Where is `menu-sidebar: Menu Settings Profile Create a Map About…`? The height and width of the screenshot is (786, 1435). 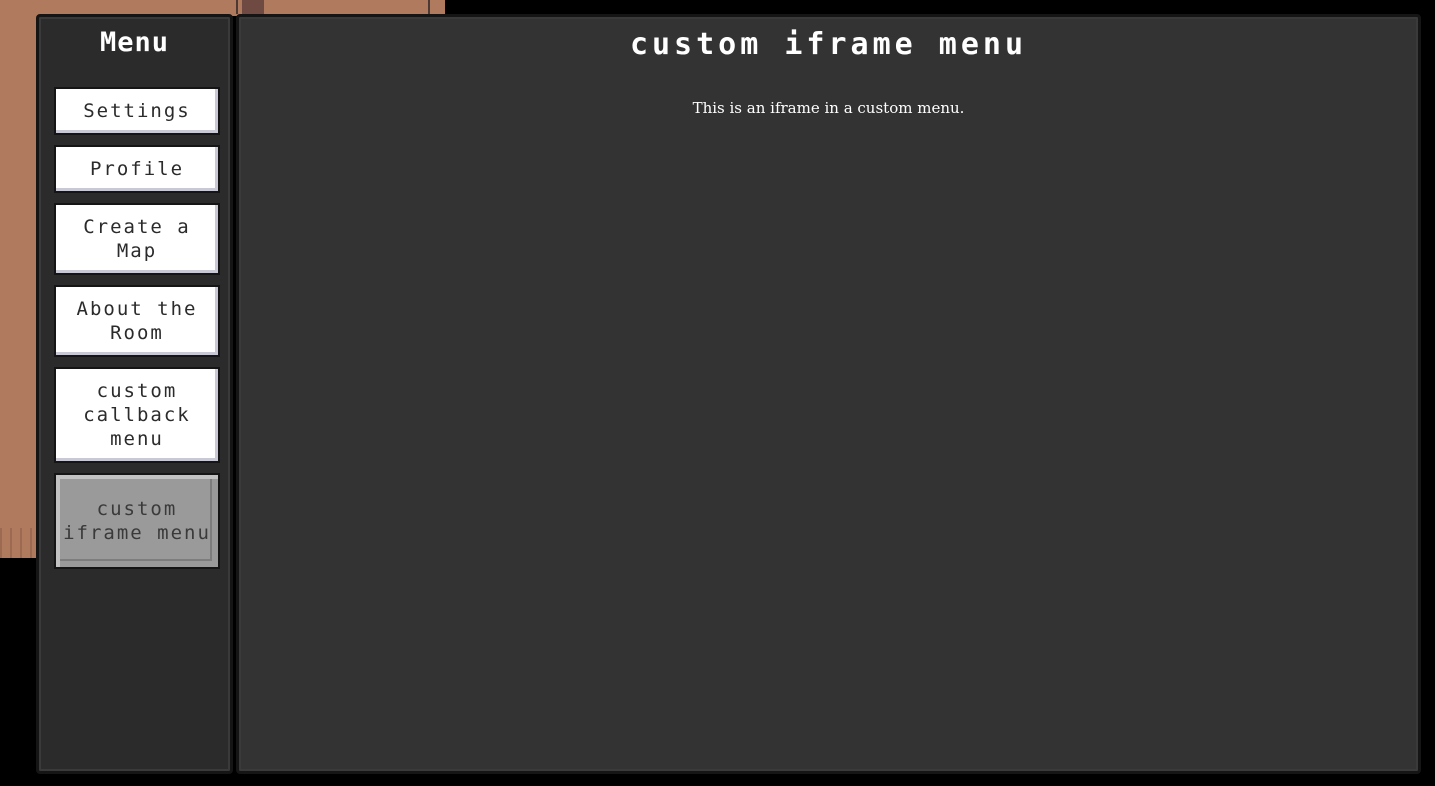
menu-sidebar: Menu Settings Profile Create a Map About… is located at coordinates (134, 394).